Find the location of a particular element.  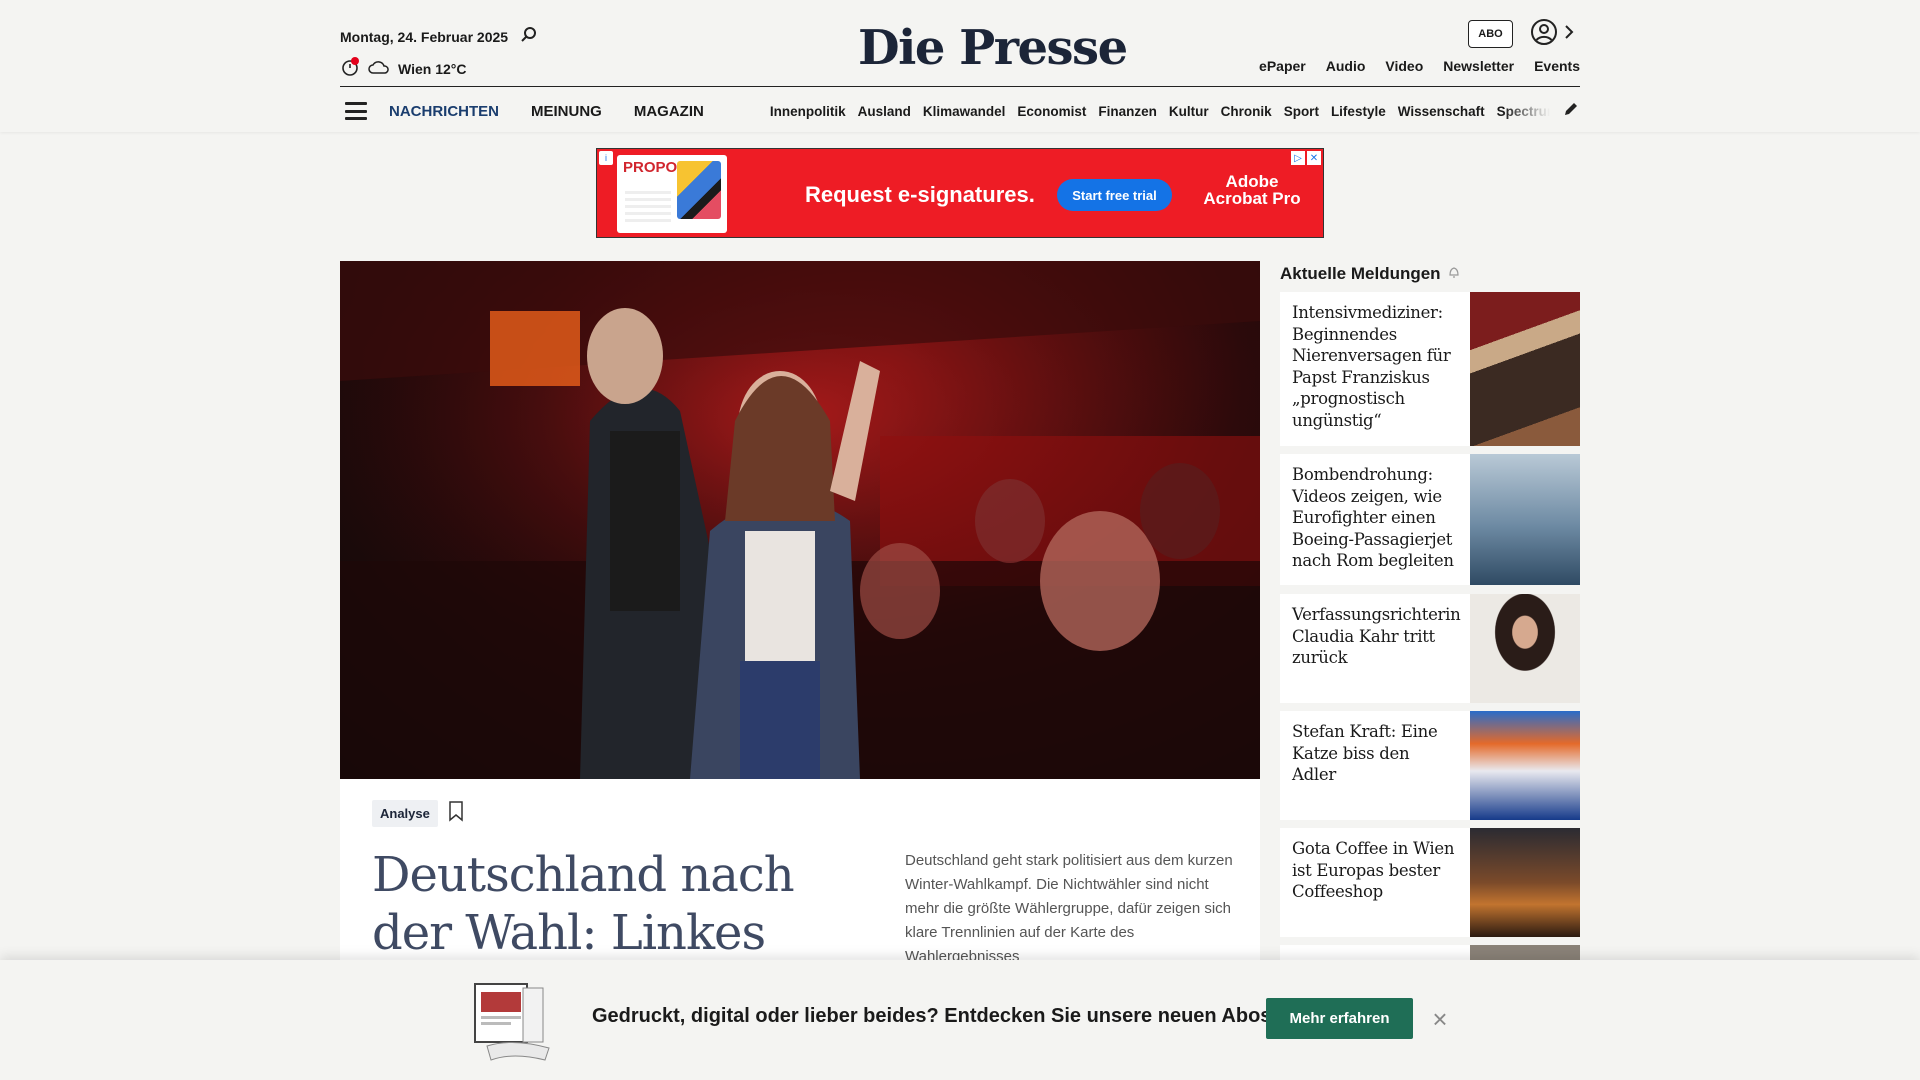

learn-more-button: Mehr erfahren is located at coordinates (1339, 1018).